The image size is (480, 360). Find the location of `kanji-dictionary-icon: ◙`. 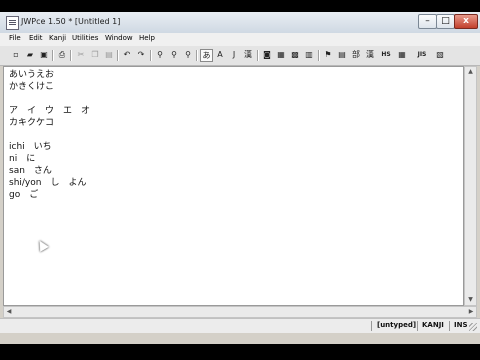

kanji-dictionary-icon: ◙ is located at coordinates (267, 55).